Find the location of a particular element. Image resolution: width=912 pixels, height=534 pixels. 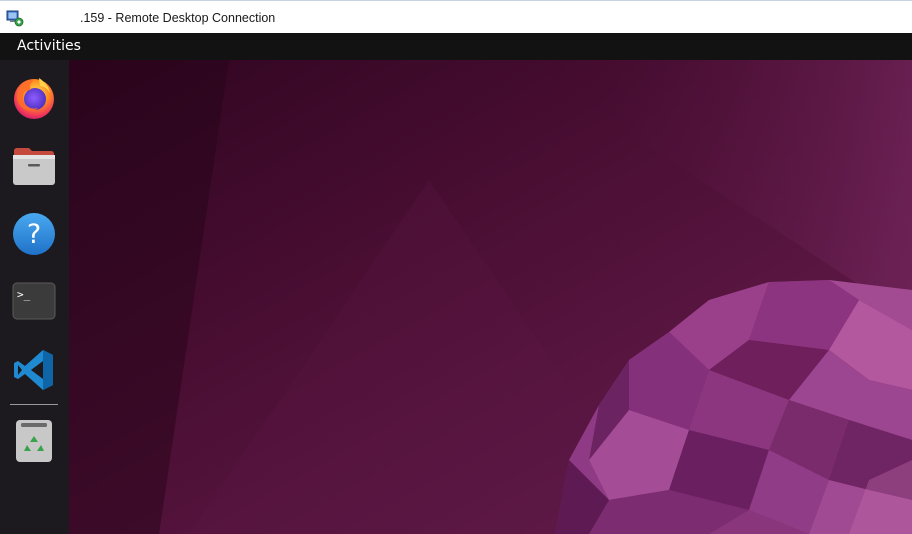

terminal-icon: >_ is located at coordinates (34, 301).